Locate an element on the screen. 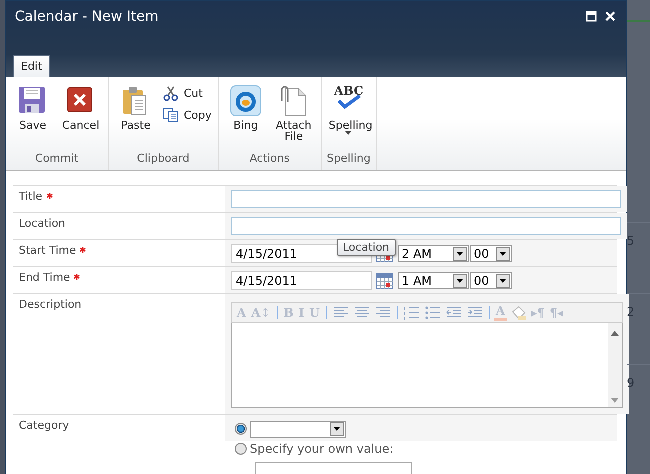 The width and height of the screenshot is (650, 474). field-label: Title is located at coordinates (31, 196).